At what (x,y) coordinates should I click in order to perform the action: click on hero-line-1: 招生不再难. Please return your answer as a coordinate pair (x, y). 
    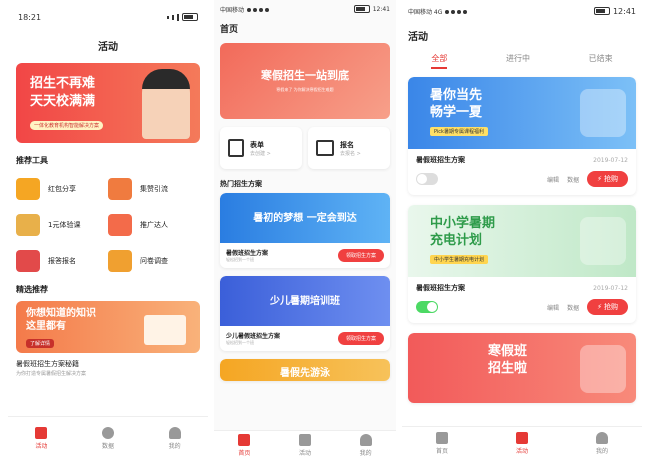
    Looking at the image, I should click on (63, 83).